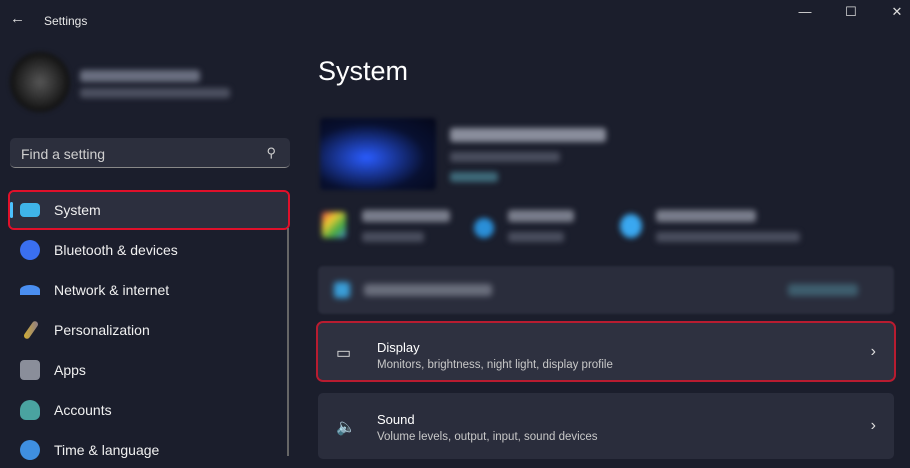 The height and width of the screenshot is (468, 910). What do you see at coordinates (30, 450) in the screenshot?
I see `globe-clock-icon` at bounding box center [30, 450].